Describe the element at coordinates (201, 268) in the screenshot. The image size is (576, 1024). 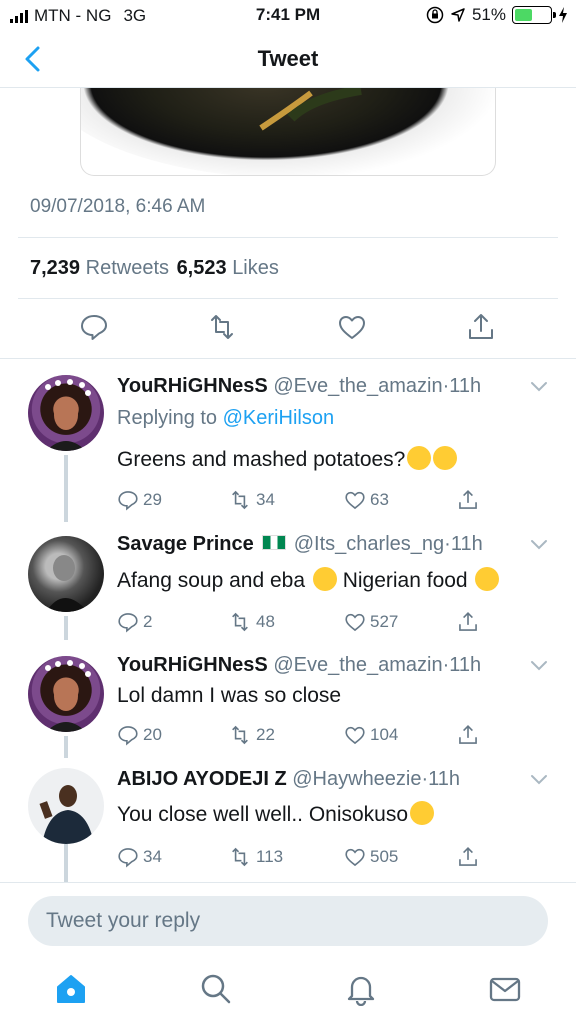
I see `likes-count: 6,523` at that location.